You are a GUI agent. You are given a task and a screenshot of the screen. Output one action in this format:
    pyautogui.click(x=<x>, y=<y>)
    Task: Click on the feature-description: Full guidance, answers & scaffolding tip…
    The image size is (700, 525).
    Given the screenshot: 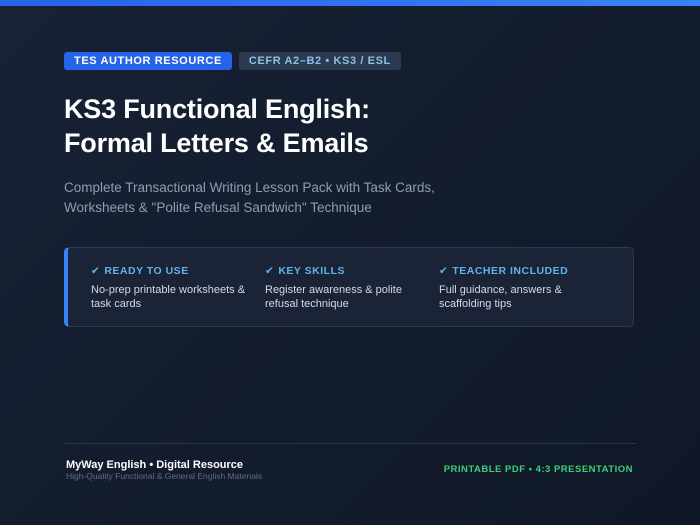 What is the action you would take?
    pyautogui.click(x=500, y=297)
    